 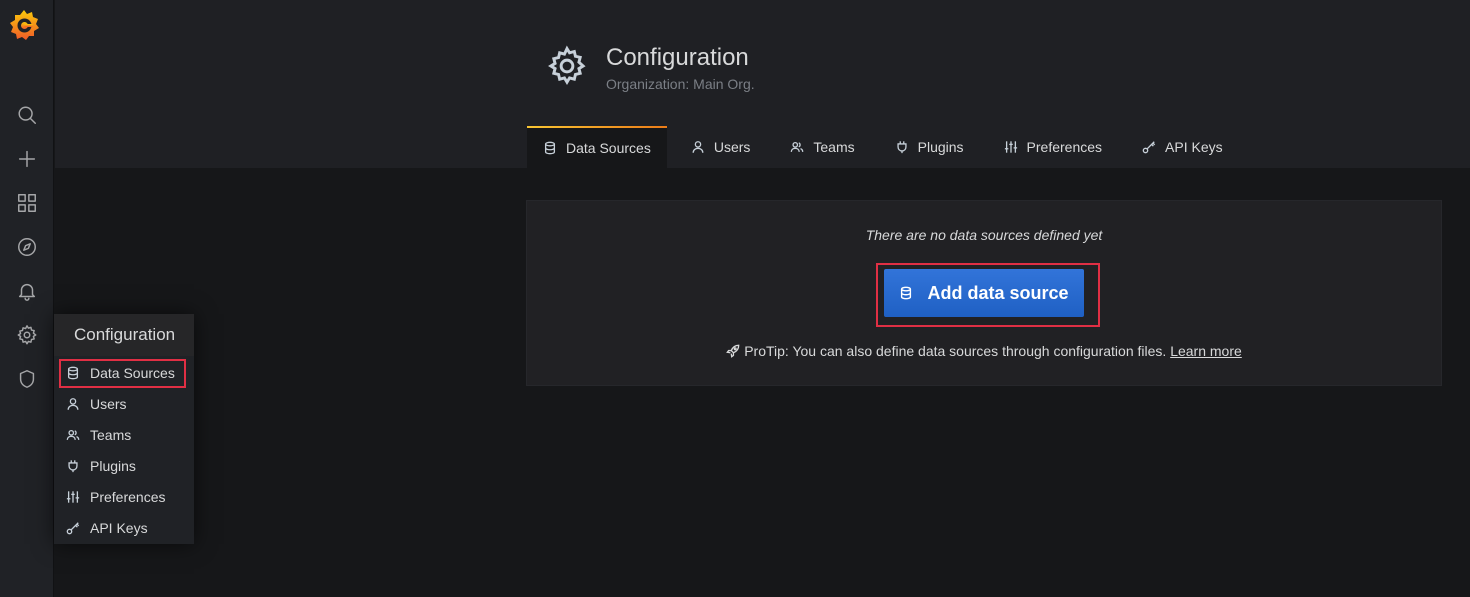 I want to click on dropdown-item-api-keys: API Keys, so click(x=126, y=528).